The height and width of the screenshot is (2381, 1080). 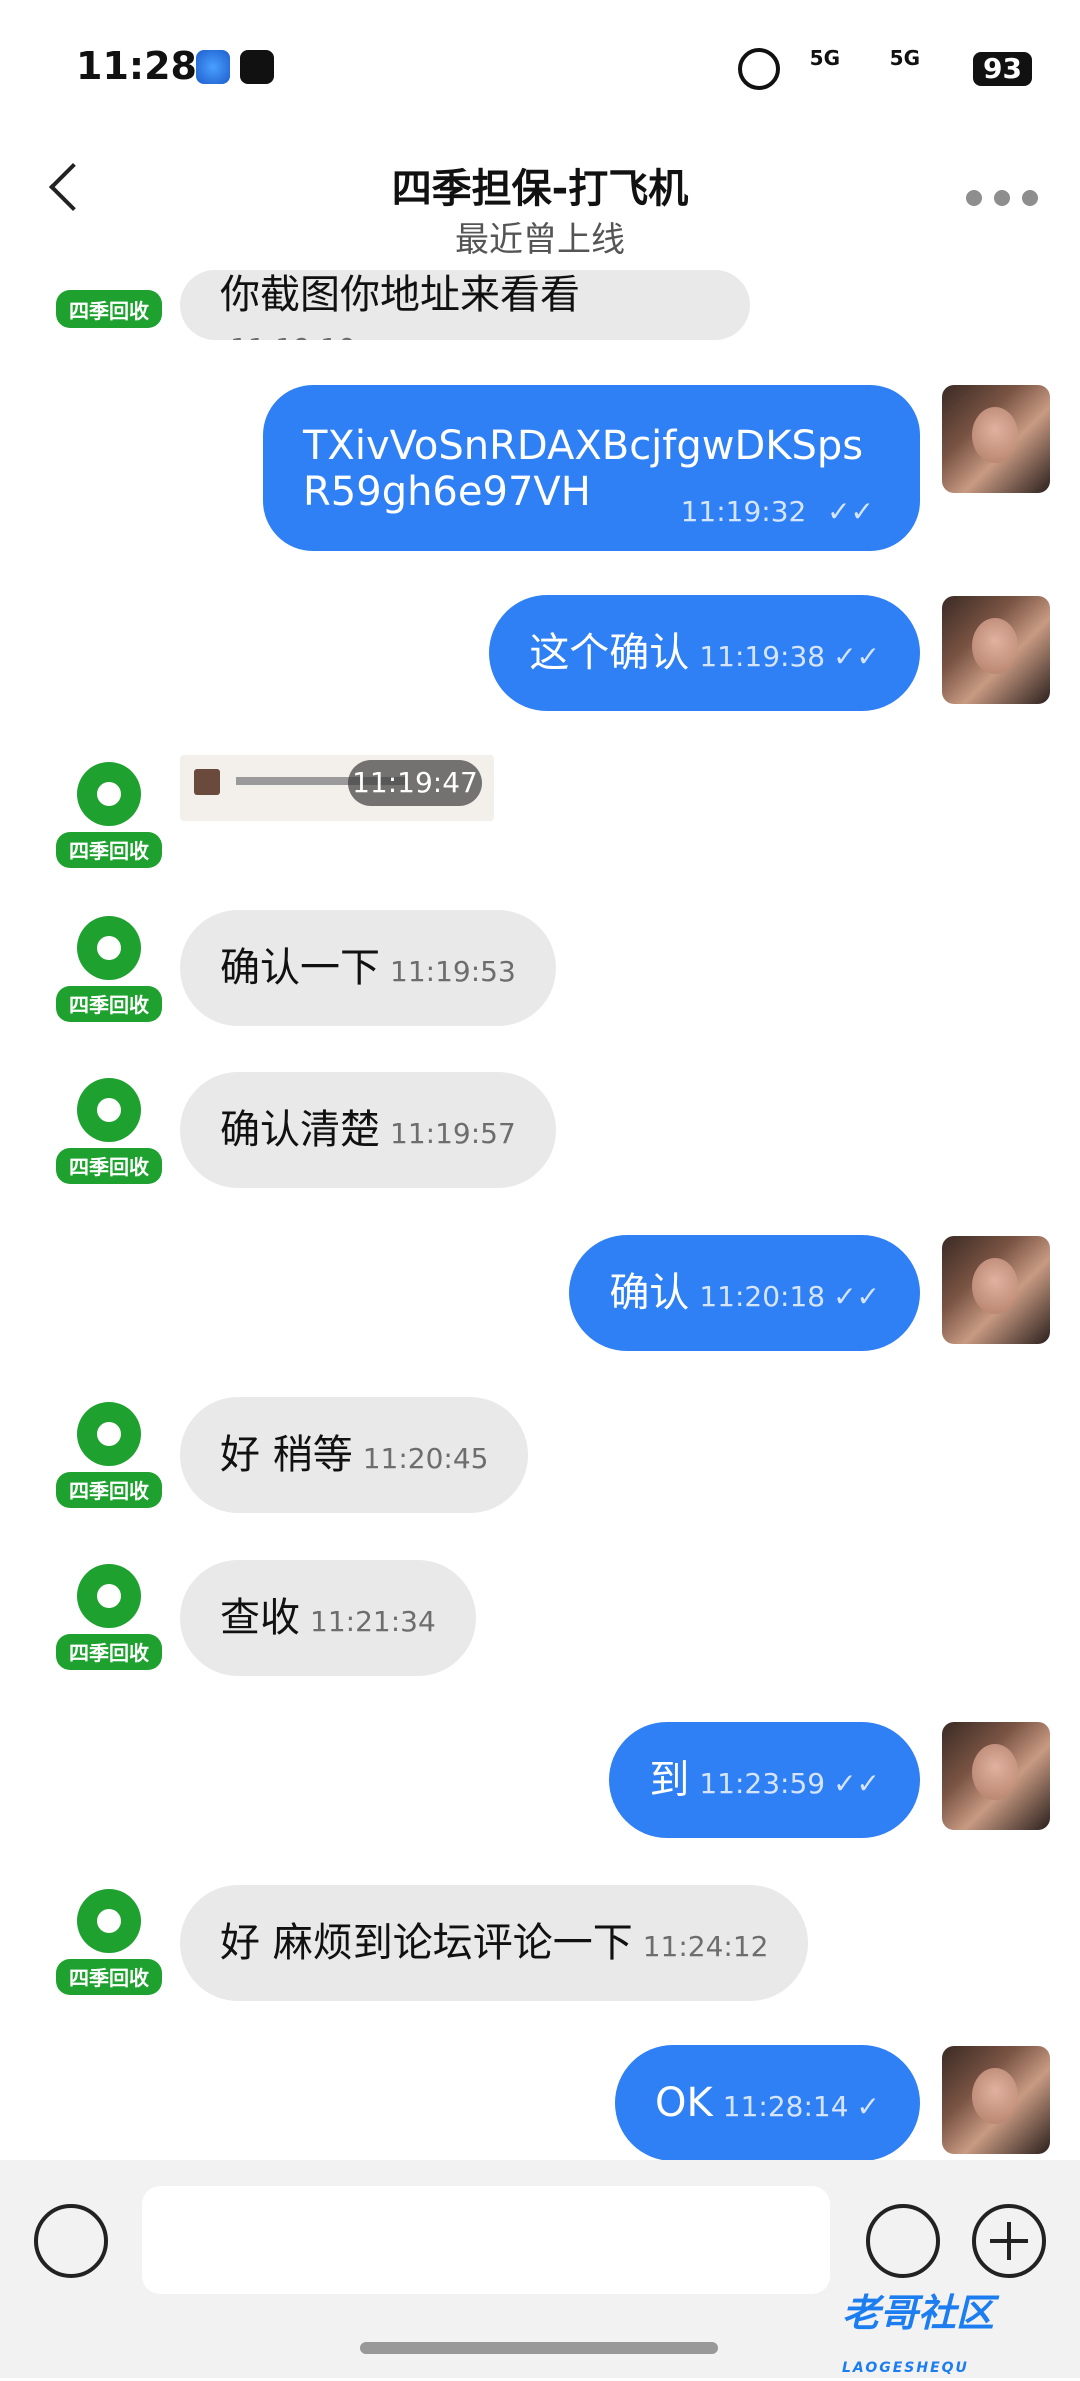 I want to click on message-time: 11:19:57, so click(x=453, y=1133).